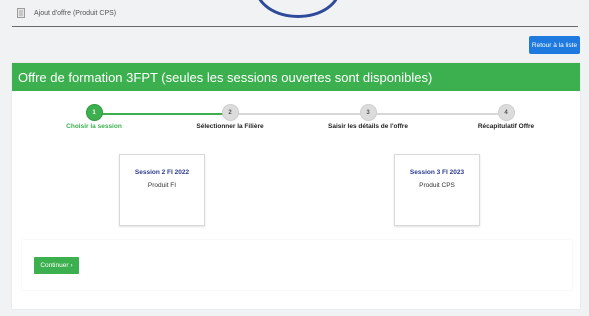  I want to click on session-title: Session 2 FI 2022, so click(162, 172).